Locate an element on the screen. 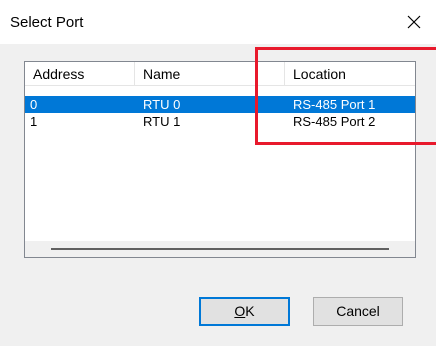 The width and height of the screenshot is (436, 346). cell-address: 1 is located at coordinates (34, 121).